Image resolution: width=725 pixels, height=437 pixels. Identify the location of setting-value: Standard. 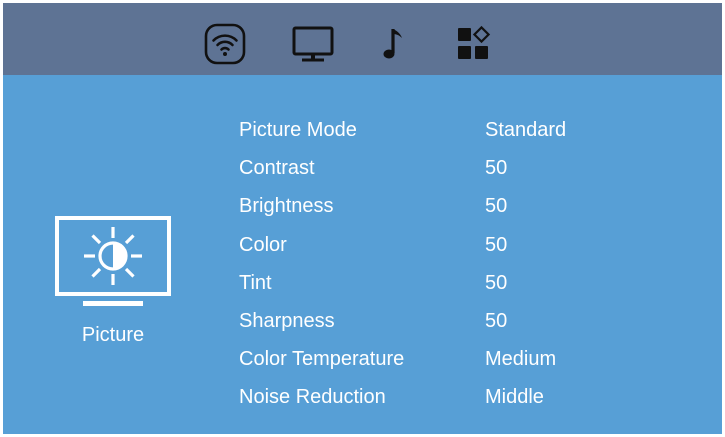
(526, 130).